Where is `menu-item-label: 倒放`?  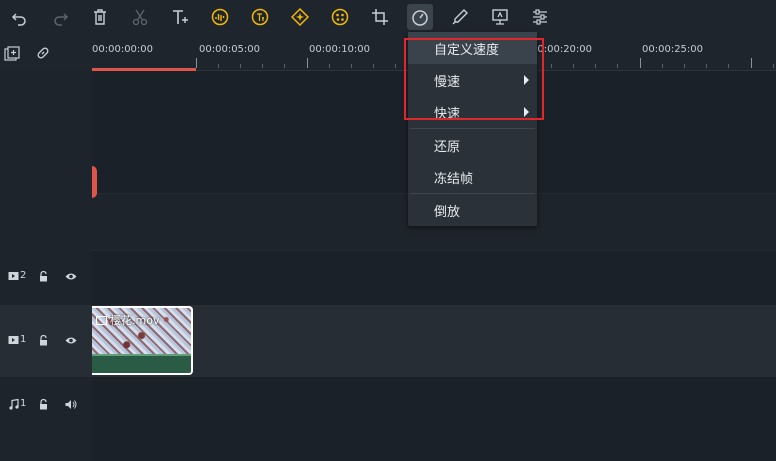
menu-item-label: 倒放 is located at coordinates (447, 212).